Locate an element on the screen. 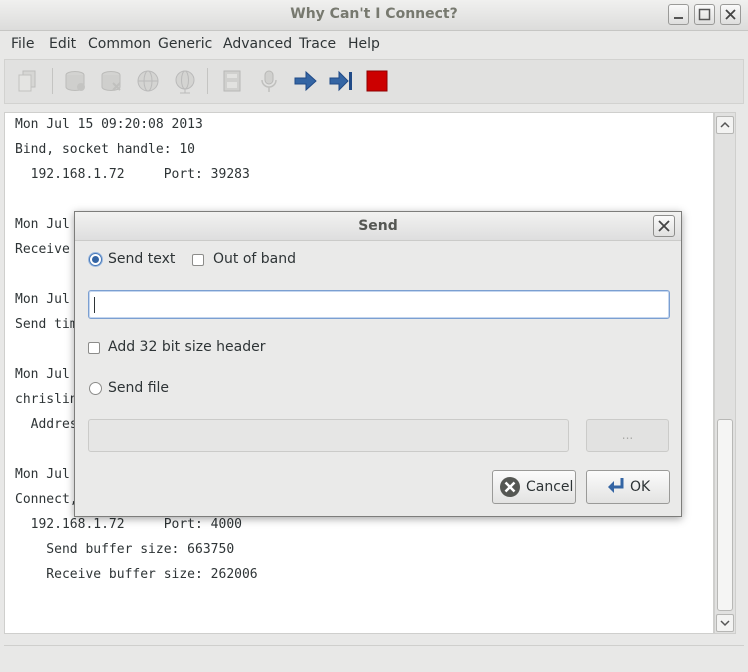 This screenshot has height=672, width=748. log-line: Receive buffer size: 262006 is located at coordinates (136, 574).